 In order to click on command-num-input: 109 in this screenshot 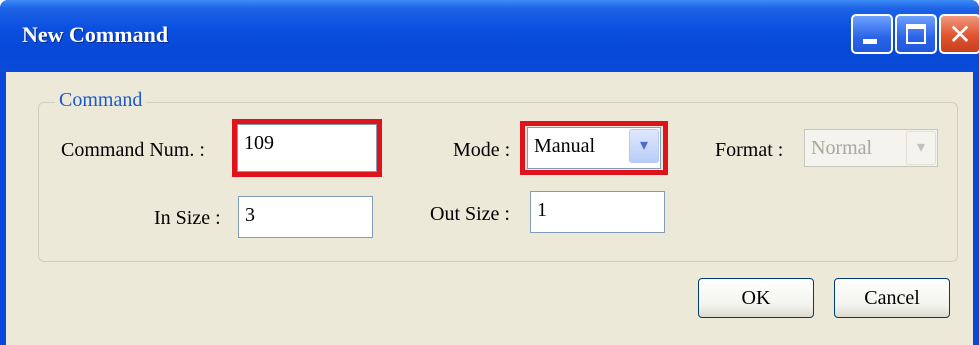, I will do `click(307, 148)`.